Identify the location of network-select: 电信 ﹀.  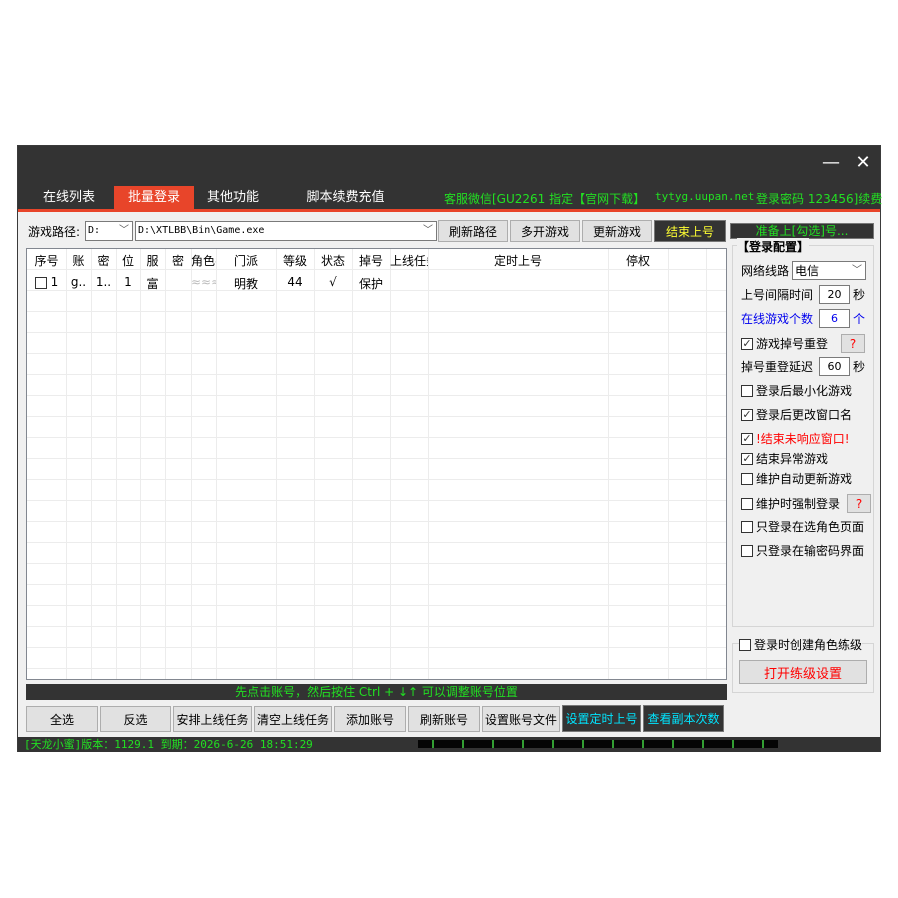
(829, 270).